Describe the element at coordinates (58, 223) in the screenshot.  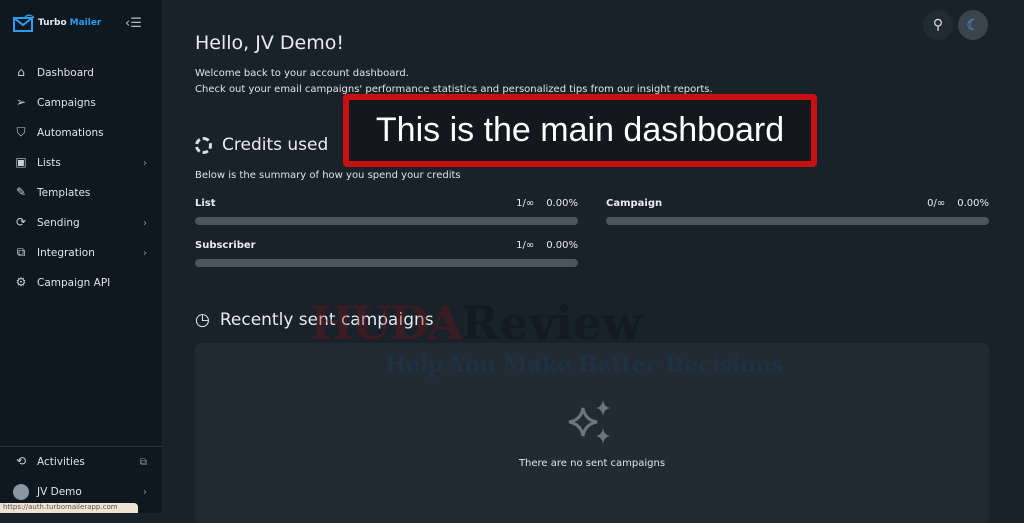
I see `sidebar-item-label: Sending` at that location.